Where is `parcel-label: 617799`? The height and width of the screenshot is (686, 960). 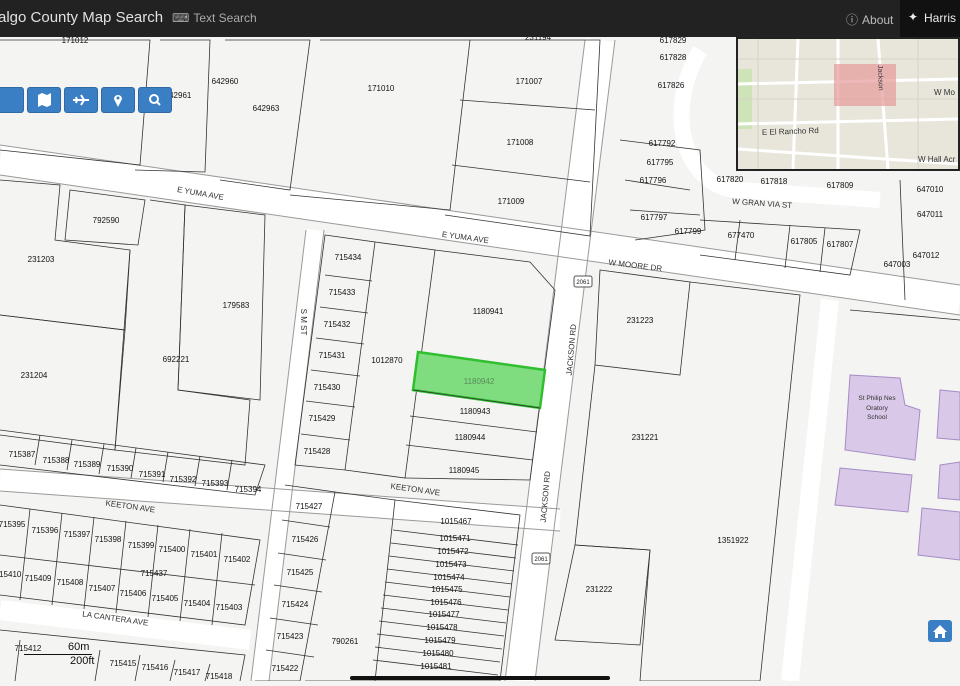
parcel-label: 617799 is located at coordinates (688, 231).